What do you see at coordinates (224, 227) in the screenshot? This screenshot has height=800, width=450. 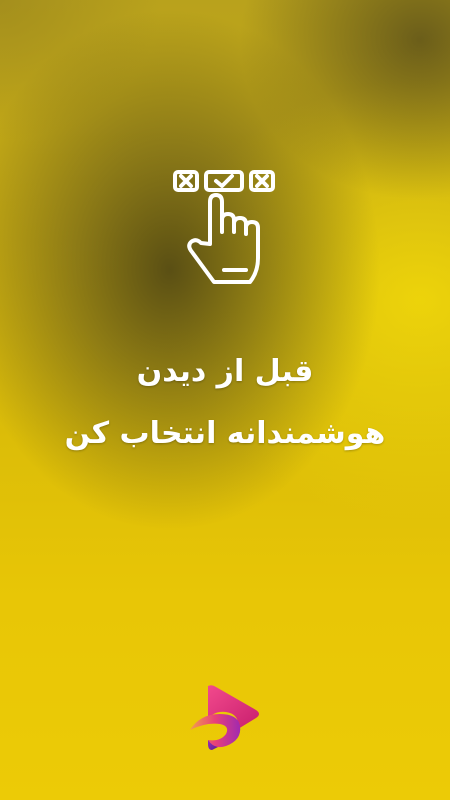 I see `hand-selecting-checkbox-icon` at bounding box center [224, 227].